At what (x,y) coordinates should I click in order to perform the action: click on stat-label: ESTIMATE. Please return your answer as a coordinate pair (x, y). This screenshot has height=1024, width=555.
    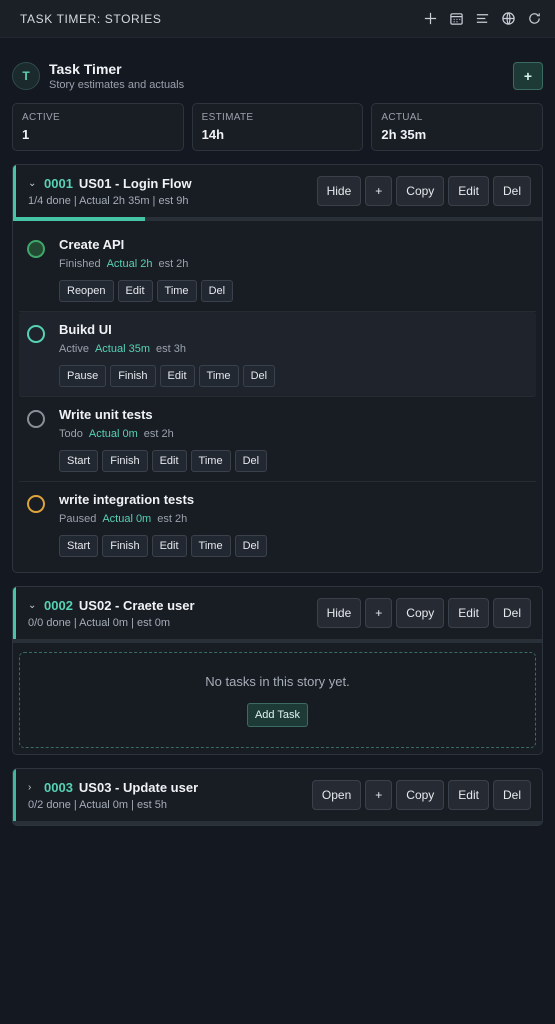
    Looking at the image, I should click on (227, 117).